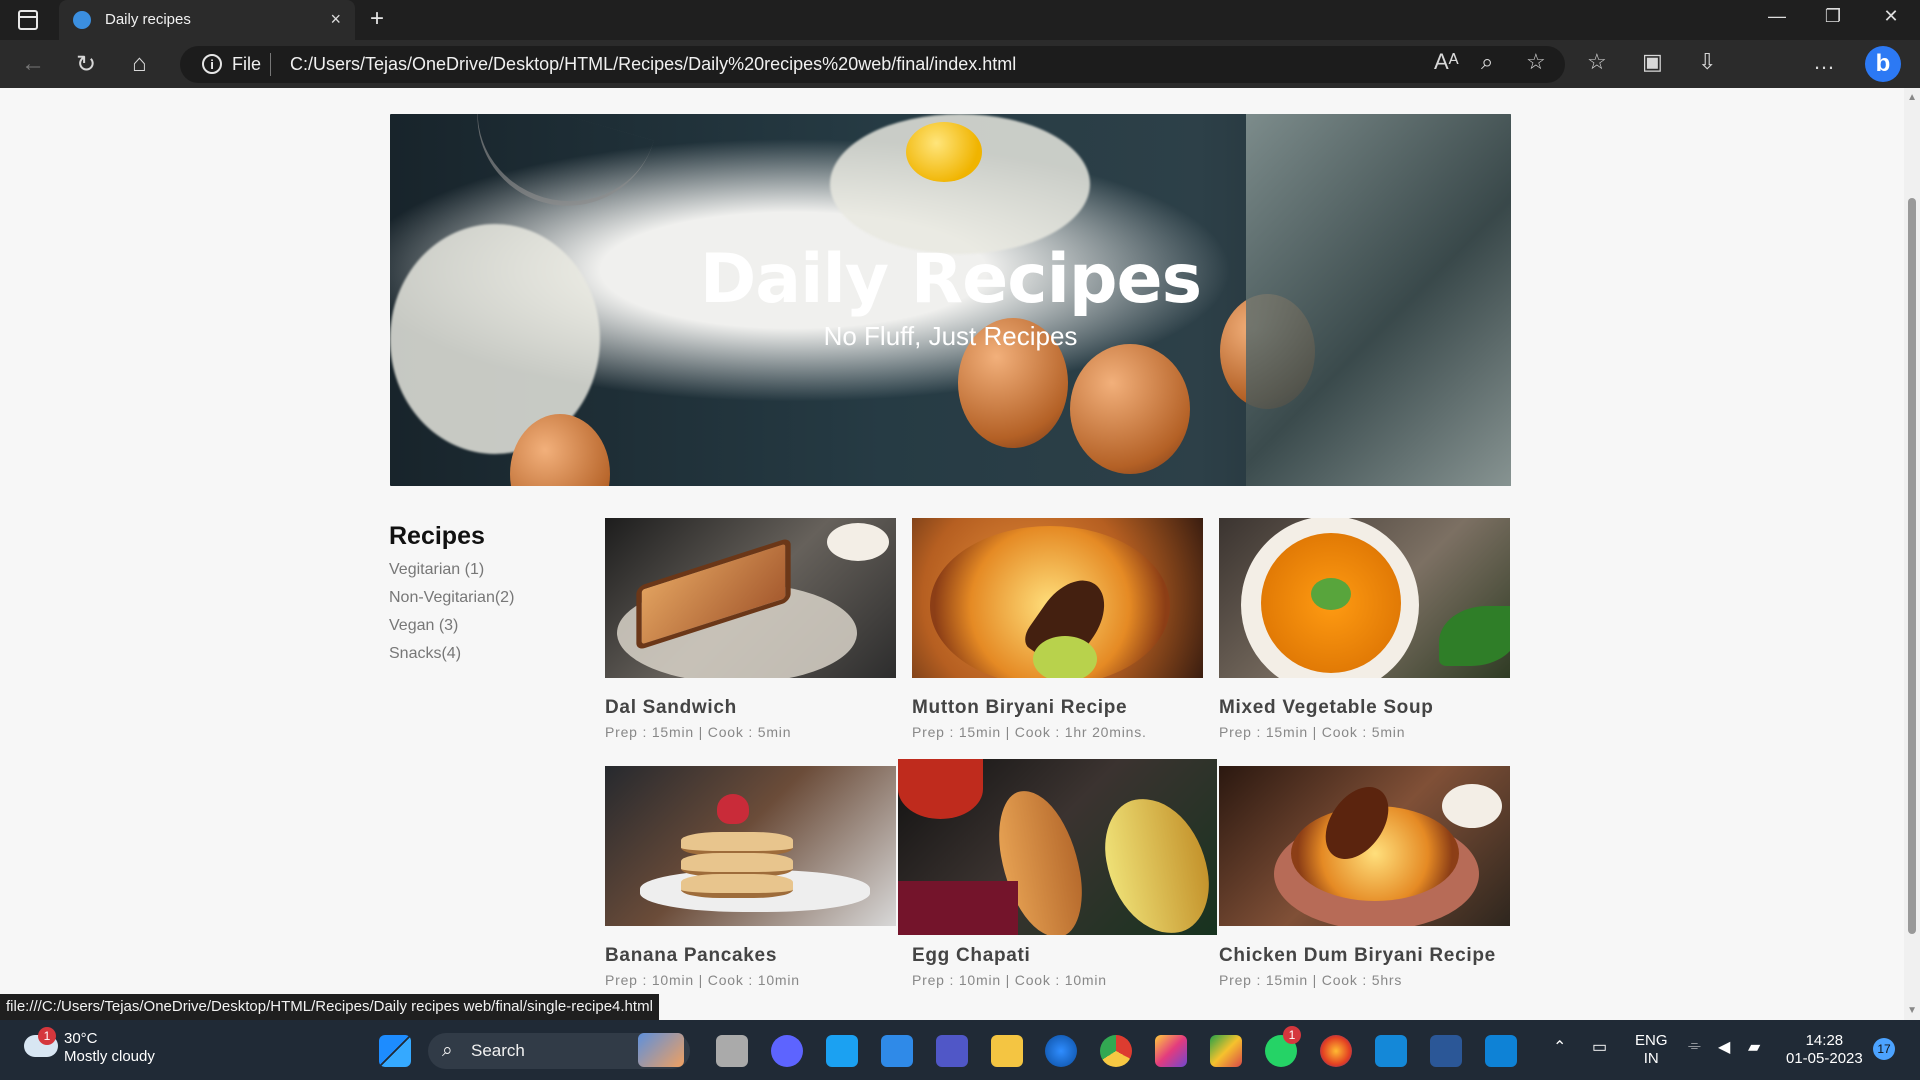 The width and height of the screenshot is (1920, 1080). What do you see at coordinates (1883, 64) in the screenshot?
I see `bing-chat-icon: b` at bounding box center [1883, 64].